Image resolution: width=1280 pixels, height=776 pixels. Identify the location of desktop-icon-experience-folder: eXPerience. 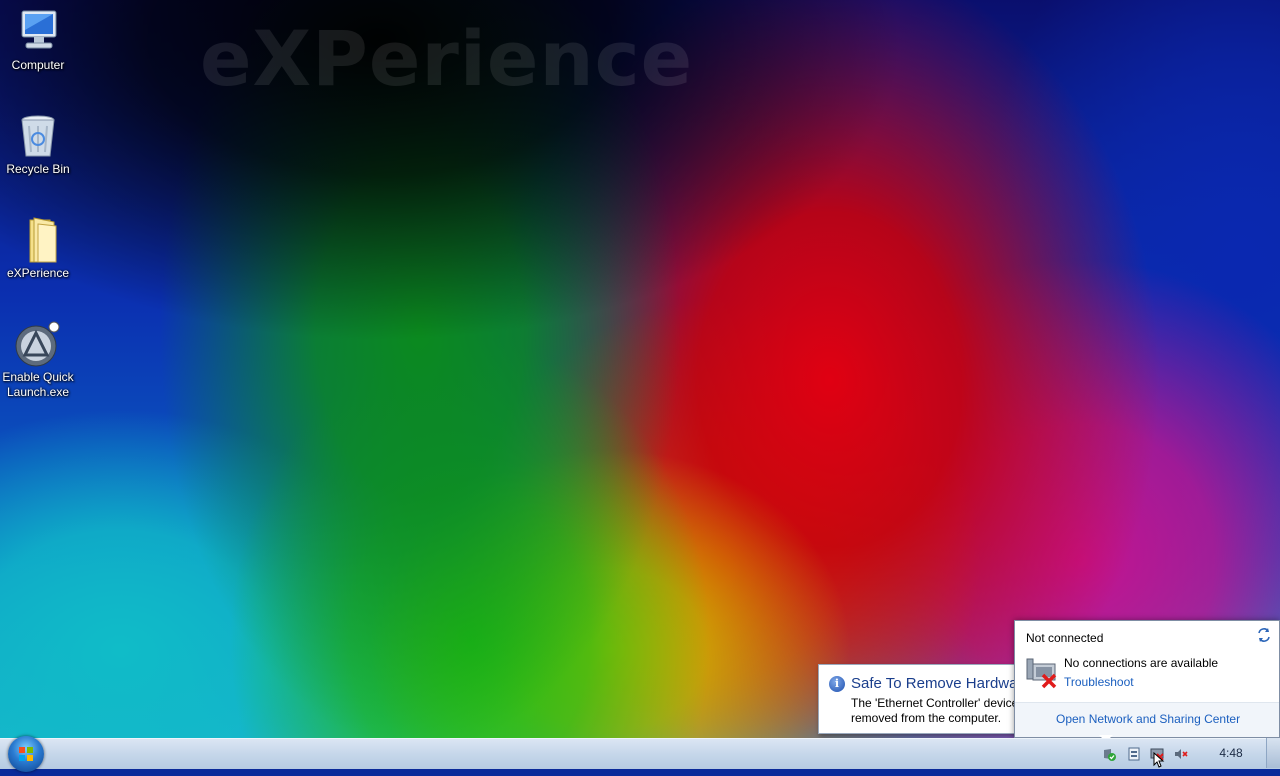
(38, 248).